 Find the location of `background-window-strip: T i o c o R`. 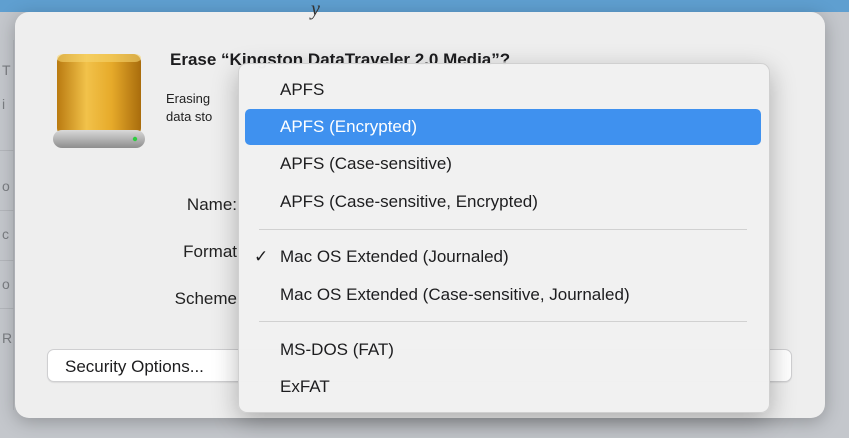

background-window-strip: T i o c o R is located at coordinates (7, 225).